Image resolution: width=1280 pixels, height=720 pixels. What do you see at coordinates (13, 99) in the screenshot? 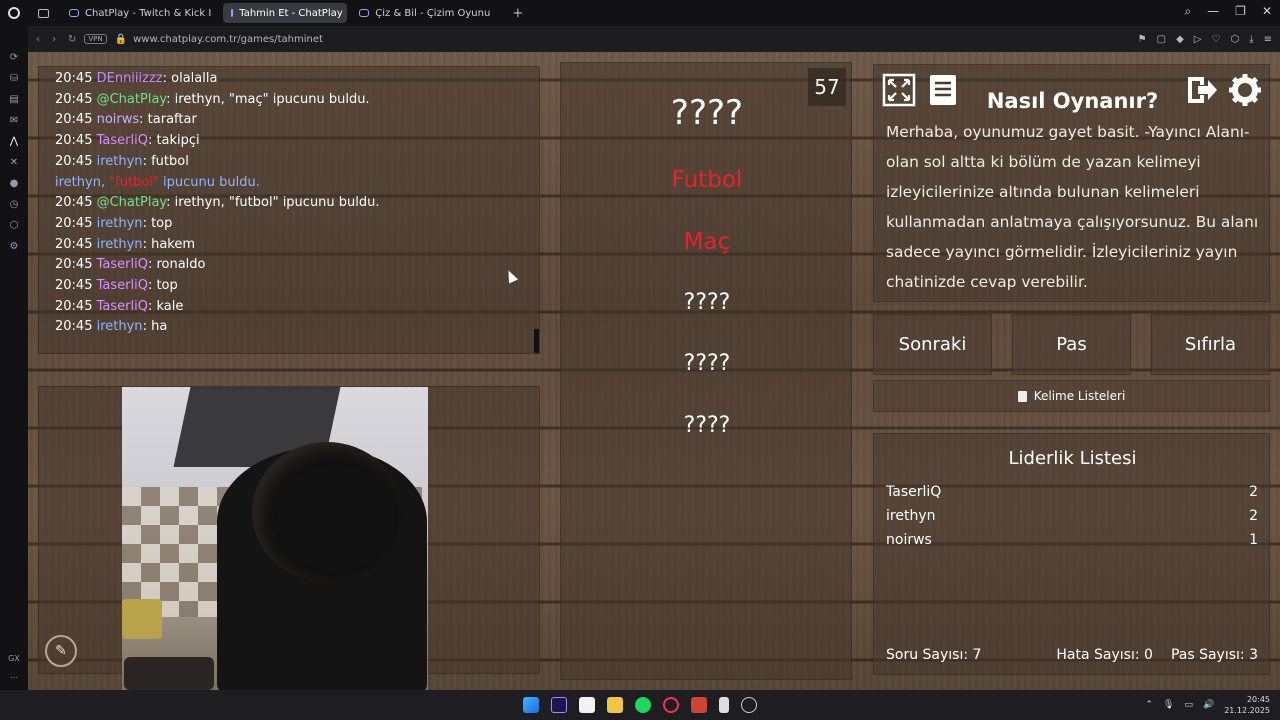
I see `sidebar-news-icon: ▤` at bounding box center [13, 99].